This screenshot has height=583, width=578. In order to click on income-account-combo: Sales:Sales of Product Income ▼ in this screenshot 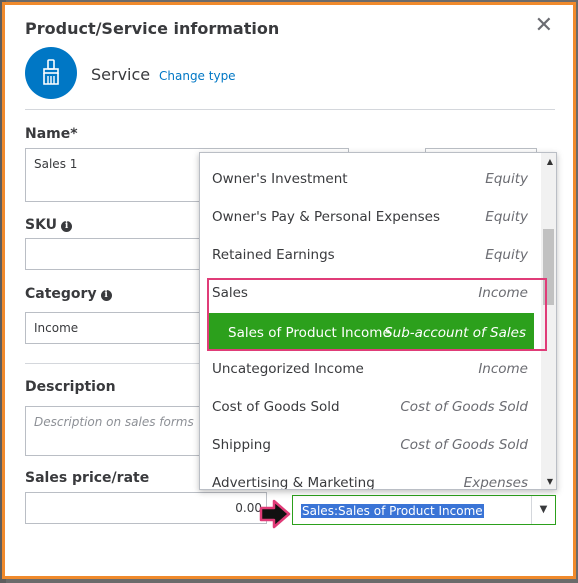, I will do `click(424, 510)`.